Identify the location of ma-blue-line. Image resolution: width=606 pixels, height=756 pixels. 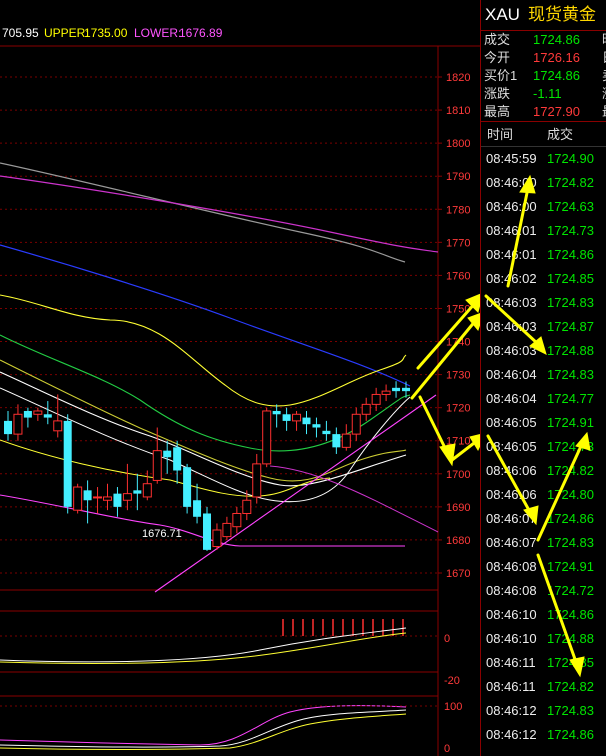
(205, 315).